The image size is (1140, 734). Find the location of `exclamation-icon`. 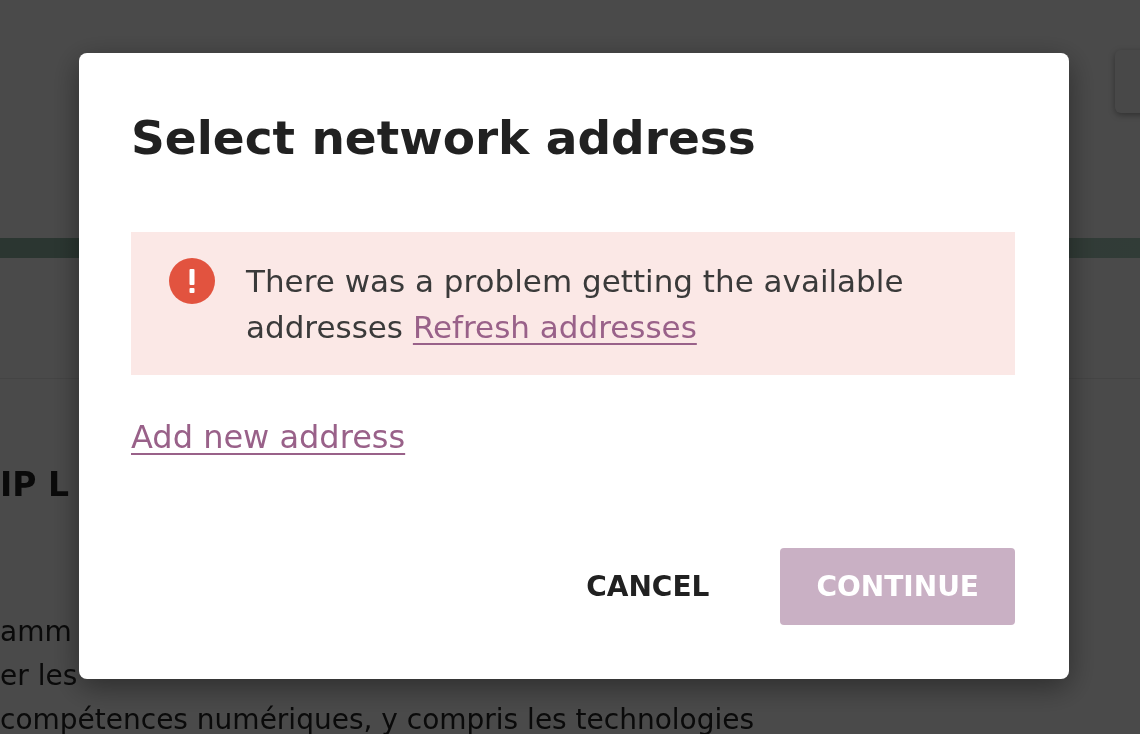

exclamation-icon is located at coordinates (192, 281).